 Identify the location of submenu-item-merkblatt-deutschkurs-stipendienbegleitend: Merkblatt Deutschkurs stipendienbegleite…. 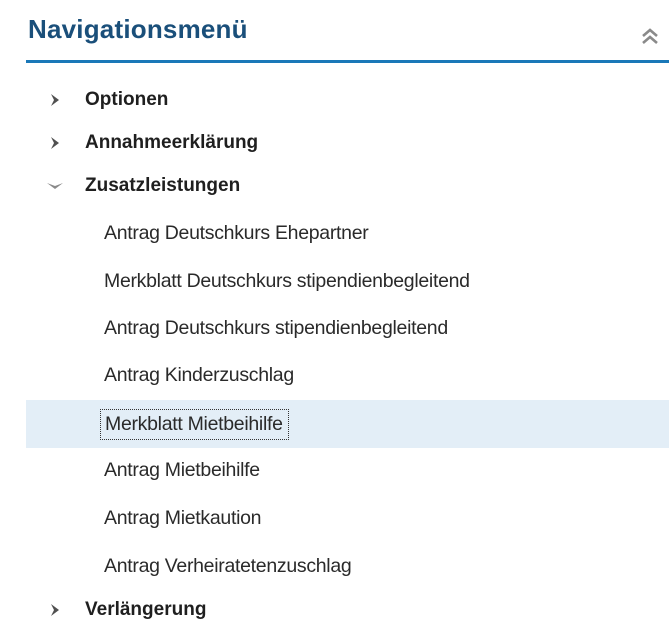
(347, 281).